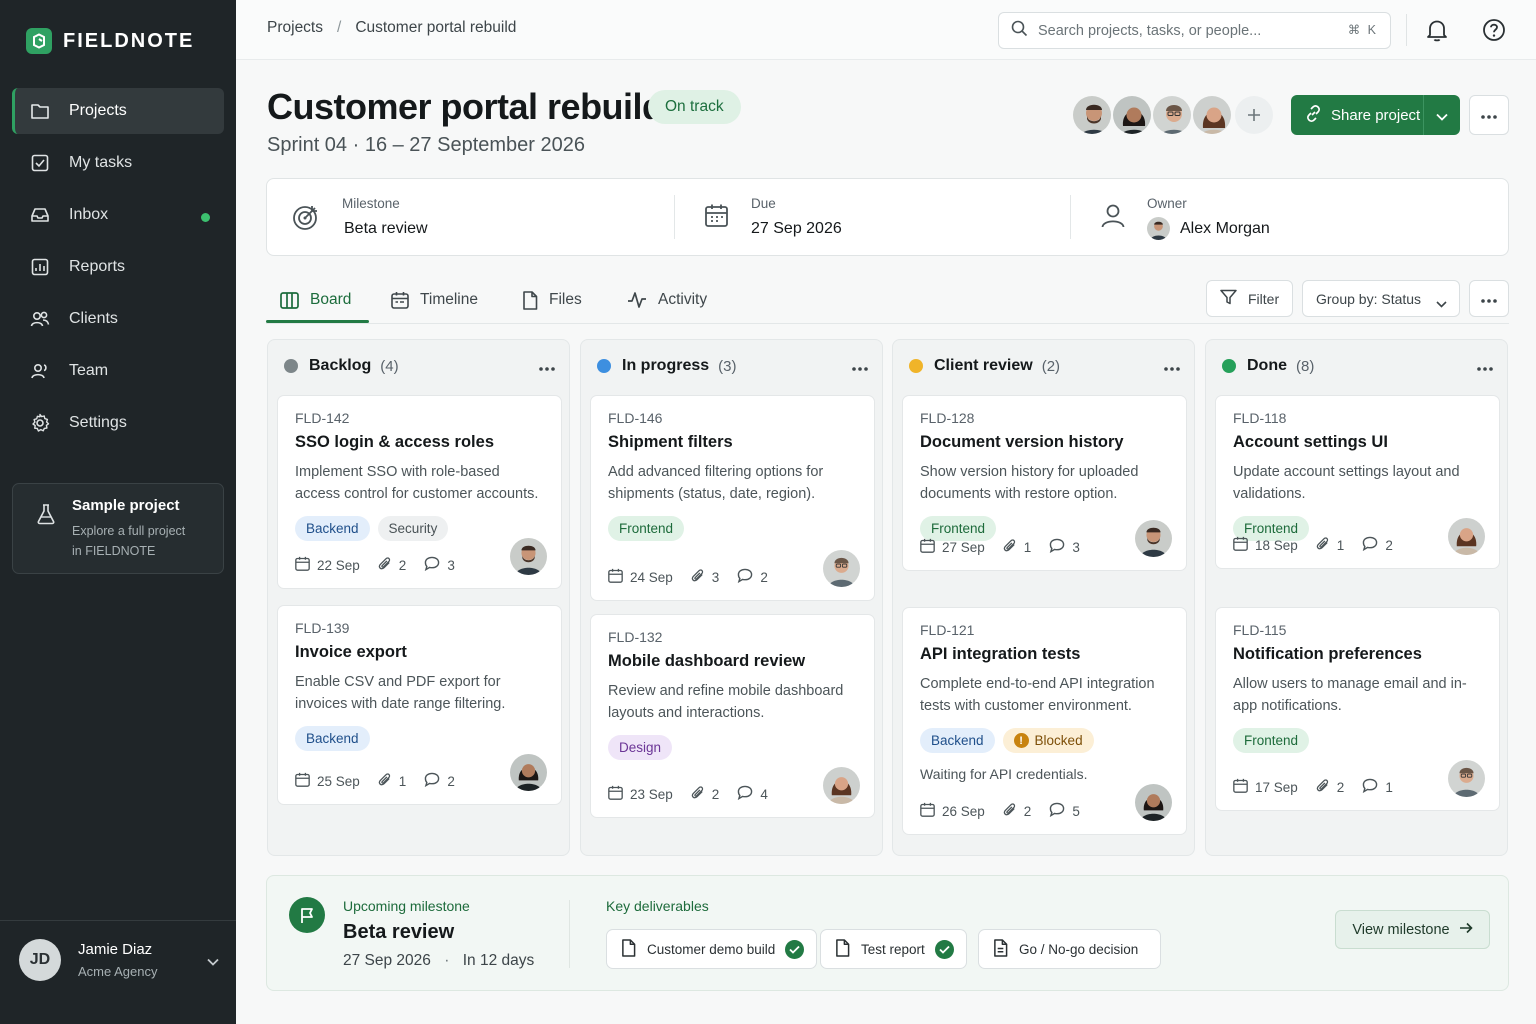 The width and height of the screenshot is (1536, 1024). I want to click on milestone-value: Beta review, so click(386, 229).